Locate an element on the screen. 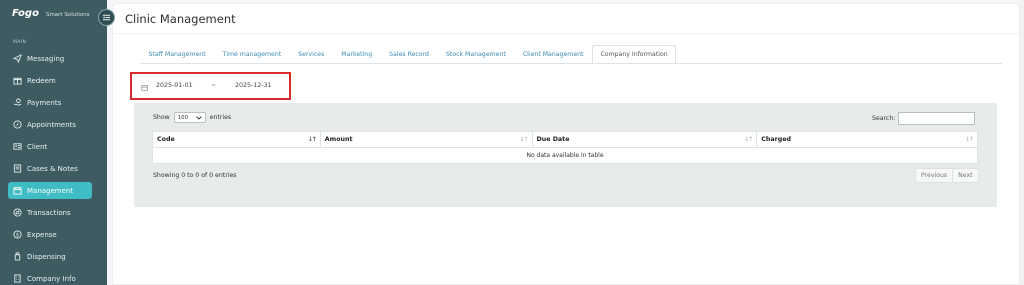 The image size is (1024, 285). brand-logo: Fogo is located at coordinates (25, 13).